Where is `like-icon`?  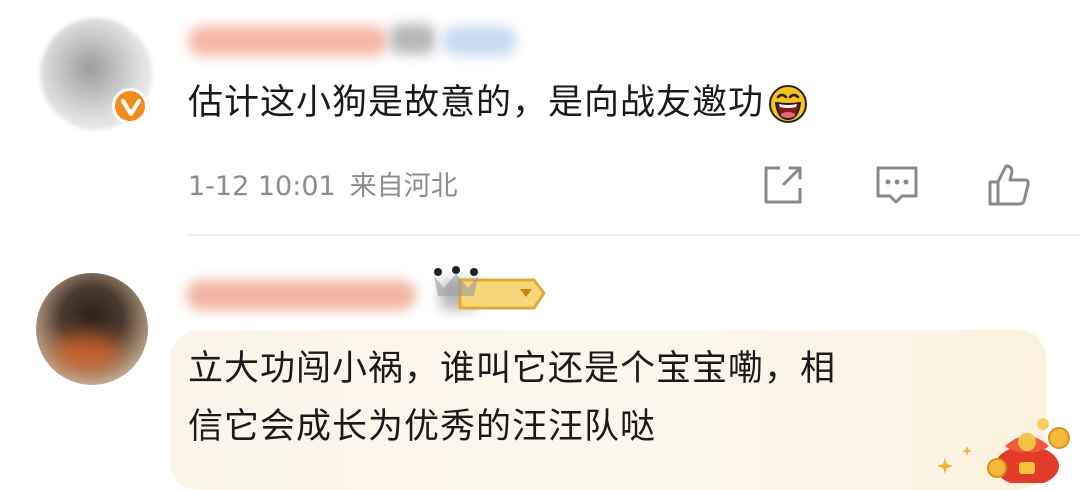
like-icon is located at coordinates (1009, 185).